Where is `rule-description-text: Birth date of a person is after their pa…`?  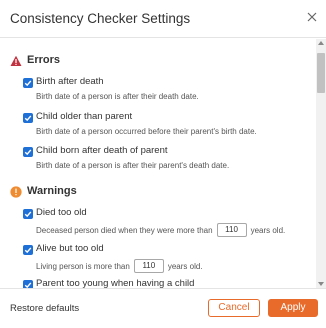
rule-description-text: Birth date of a person is after their pa… is located at coordinates (133, 165).